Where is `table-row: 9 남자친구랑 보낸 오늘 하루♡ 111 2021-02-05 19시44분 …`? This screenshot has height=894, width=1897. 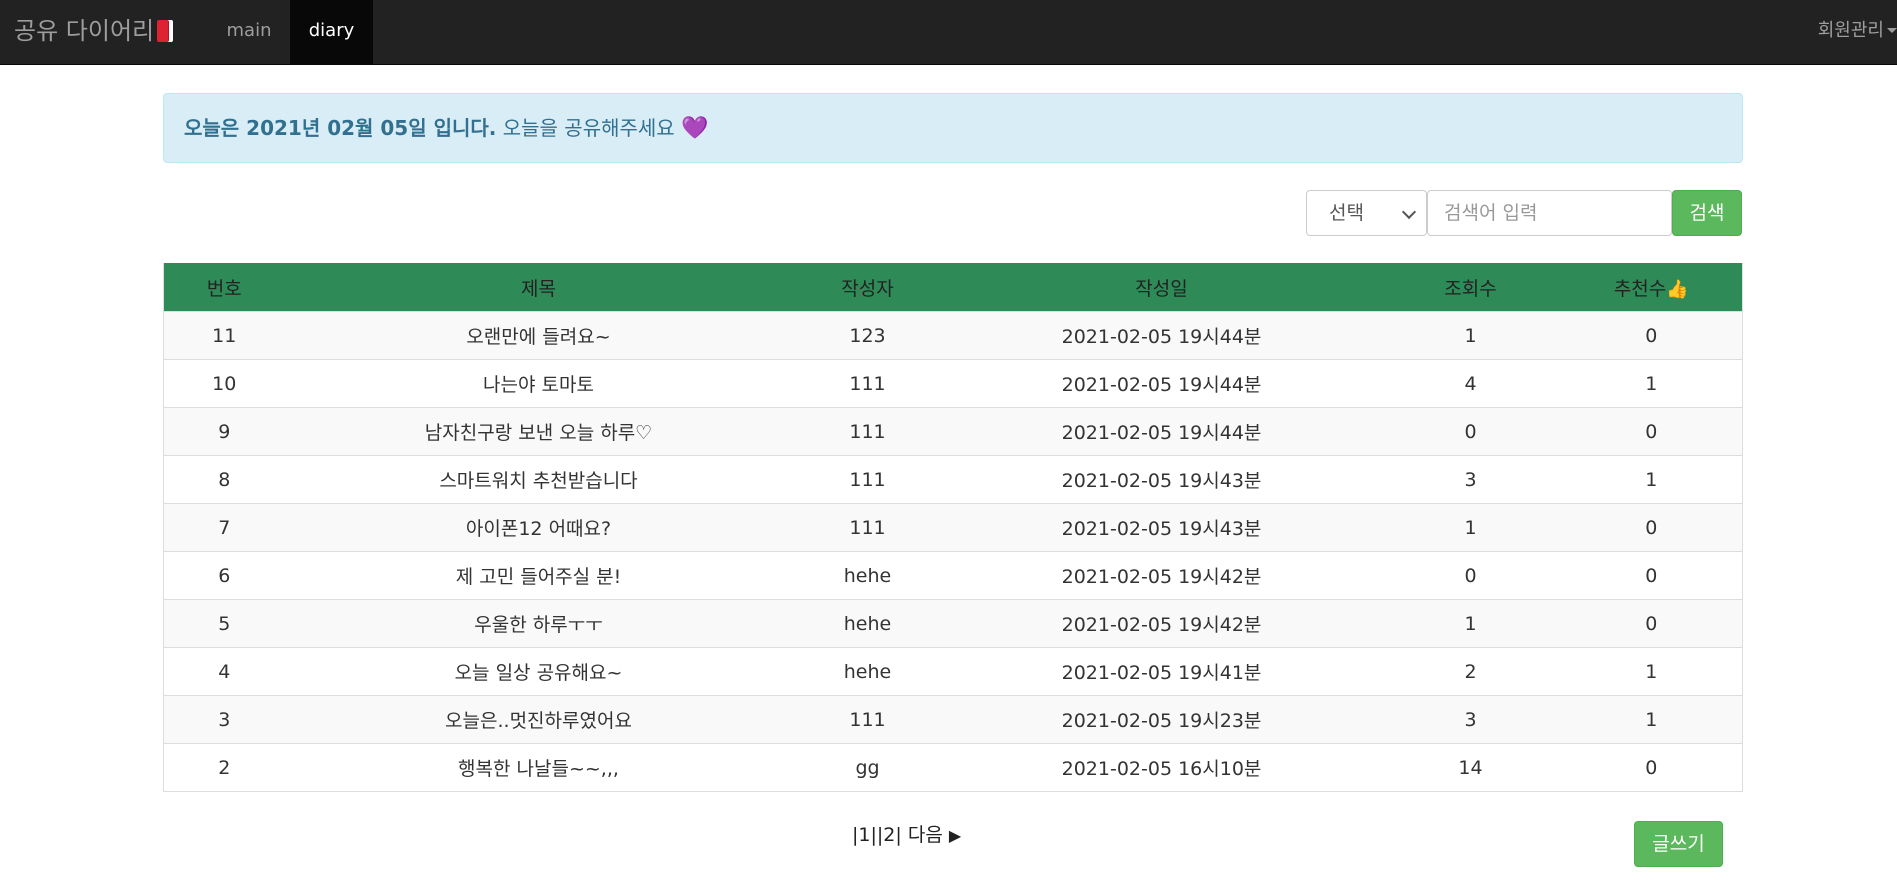
table-row: 9 남자친구랑 보낸 오늘 하루♡ 111 2021-02-05 19시44분 … is located at coordinates (953, 431).